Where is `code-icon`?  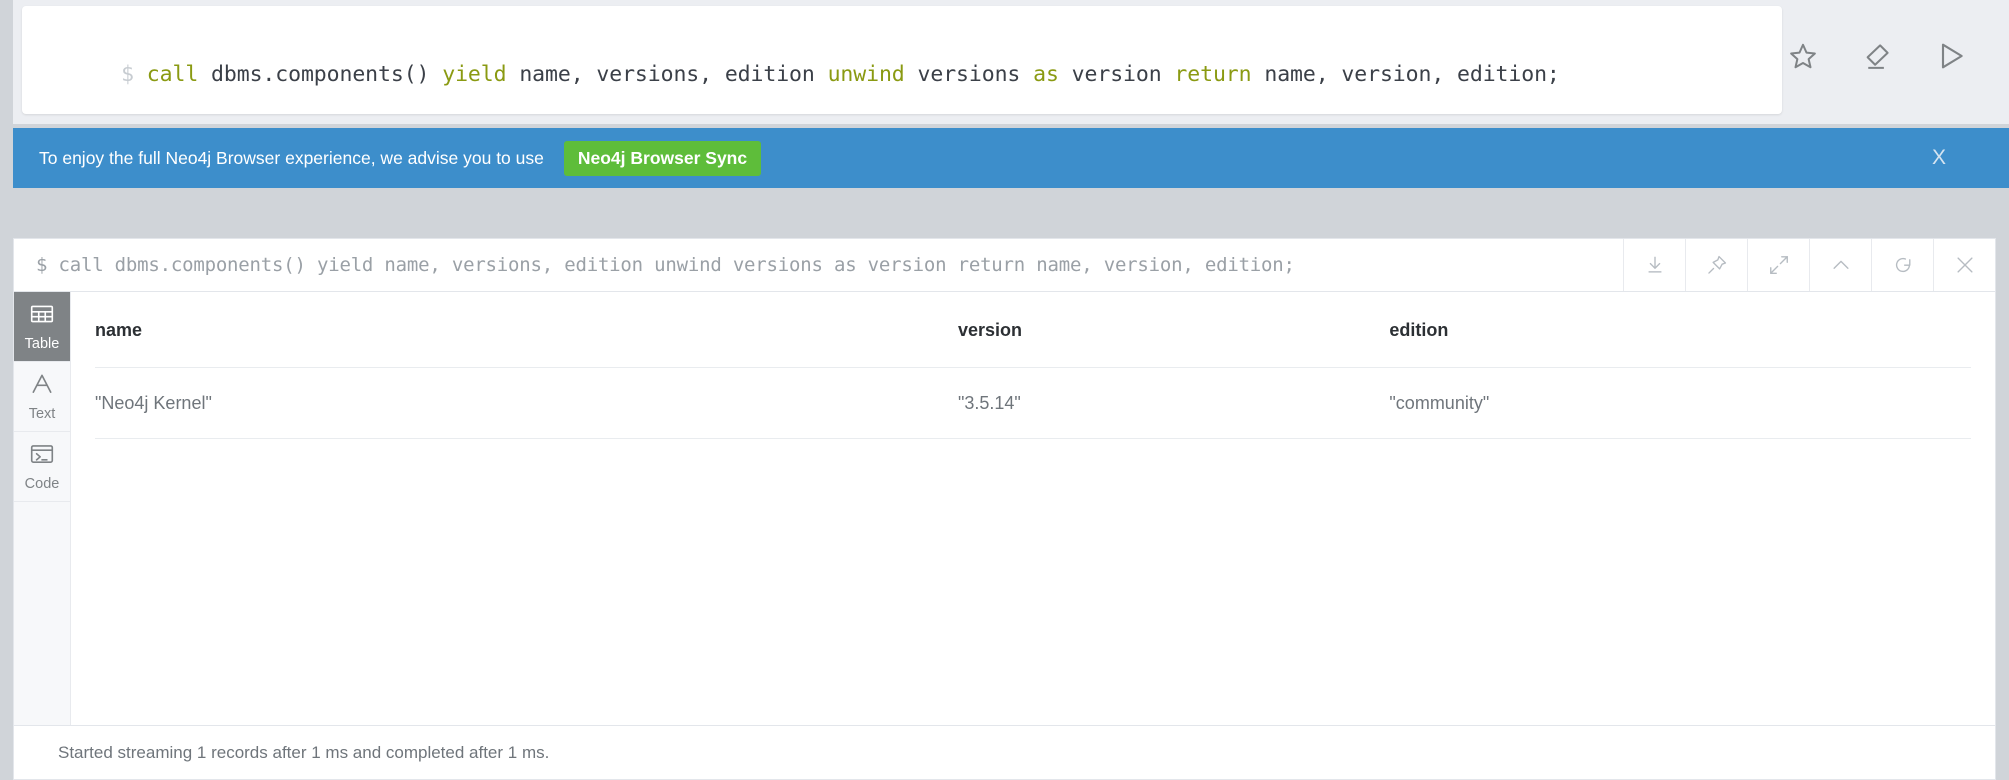 code-icon is located at coordinates (42, 456).